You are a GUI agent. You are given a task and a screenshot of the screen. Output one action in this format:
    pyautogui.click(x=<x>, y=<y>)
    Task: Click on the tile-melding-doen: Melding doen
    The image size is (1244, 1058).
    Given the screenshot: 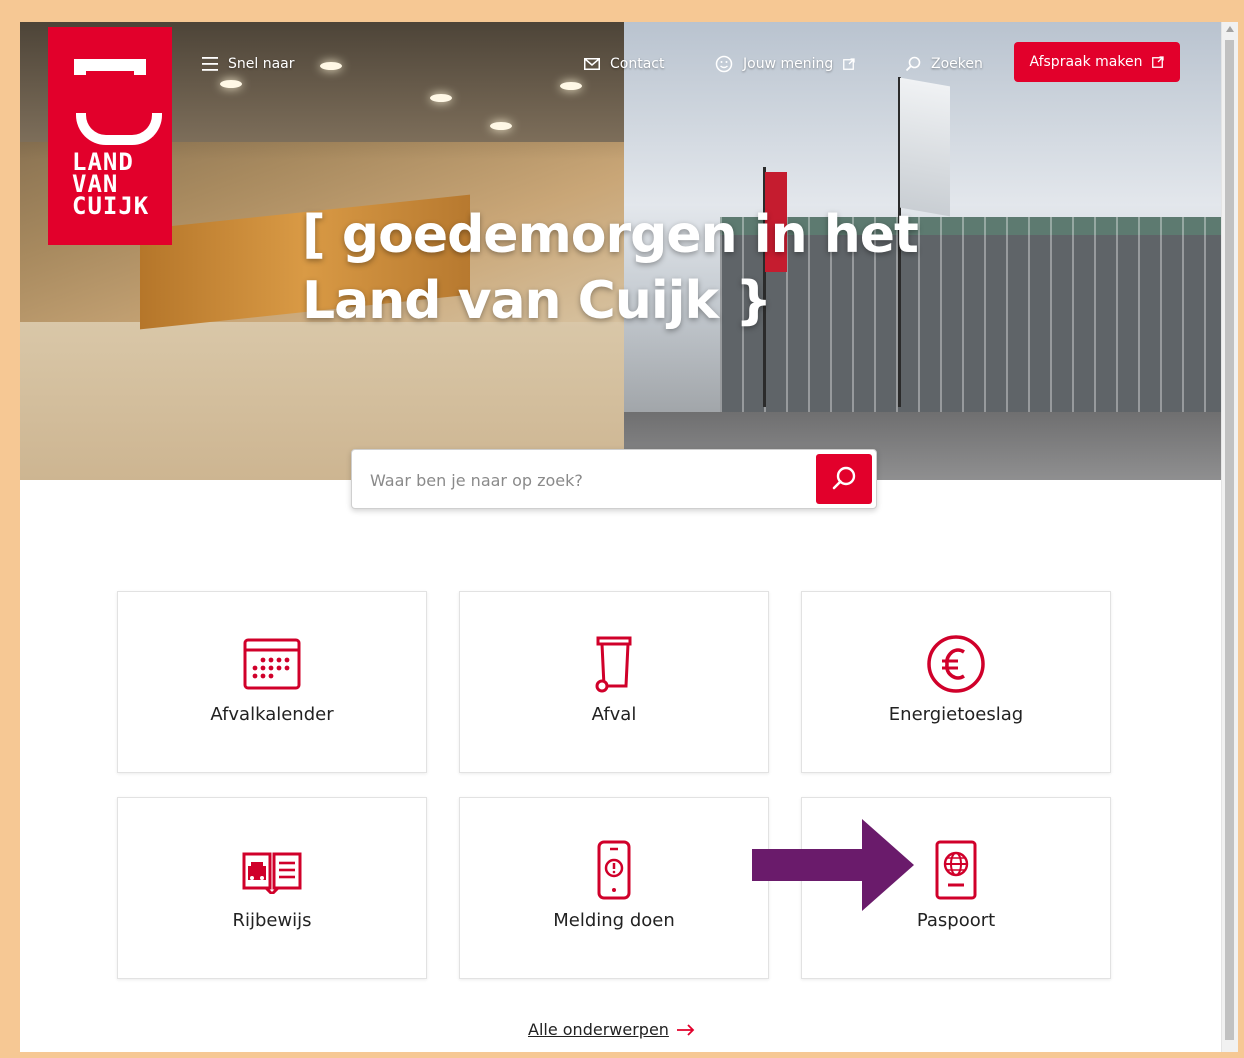 What is the action you would take?
    pyautogui.click(x=614, y=888)
    